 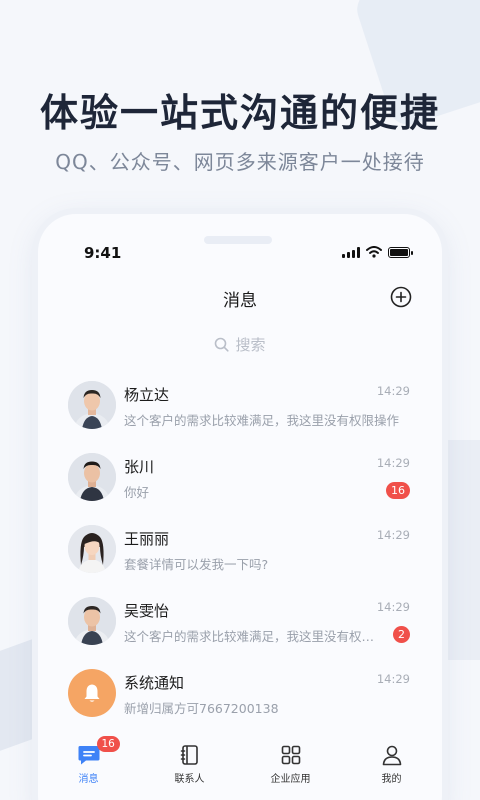 What do you see at coordinates (240, 764) in the screenshot?
I see `tab-bar: 16 消息 联系人 企业应用 我的` at bounding box center [240, 764].